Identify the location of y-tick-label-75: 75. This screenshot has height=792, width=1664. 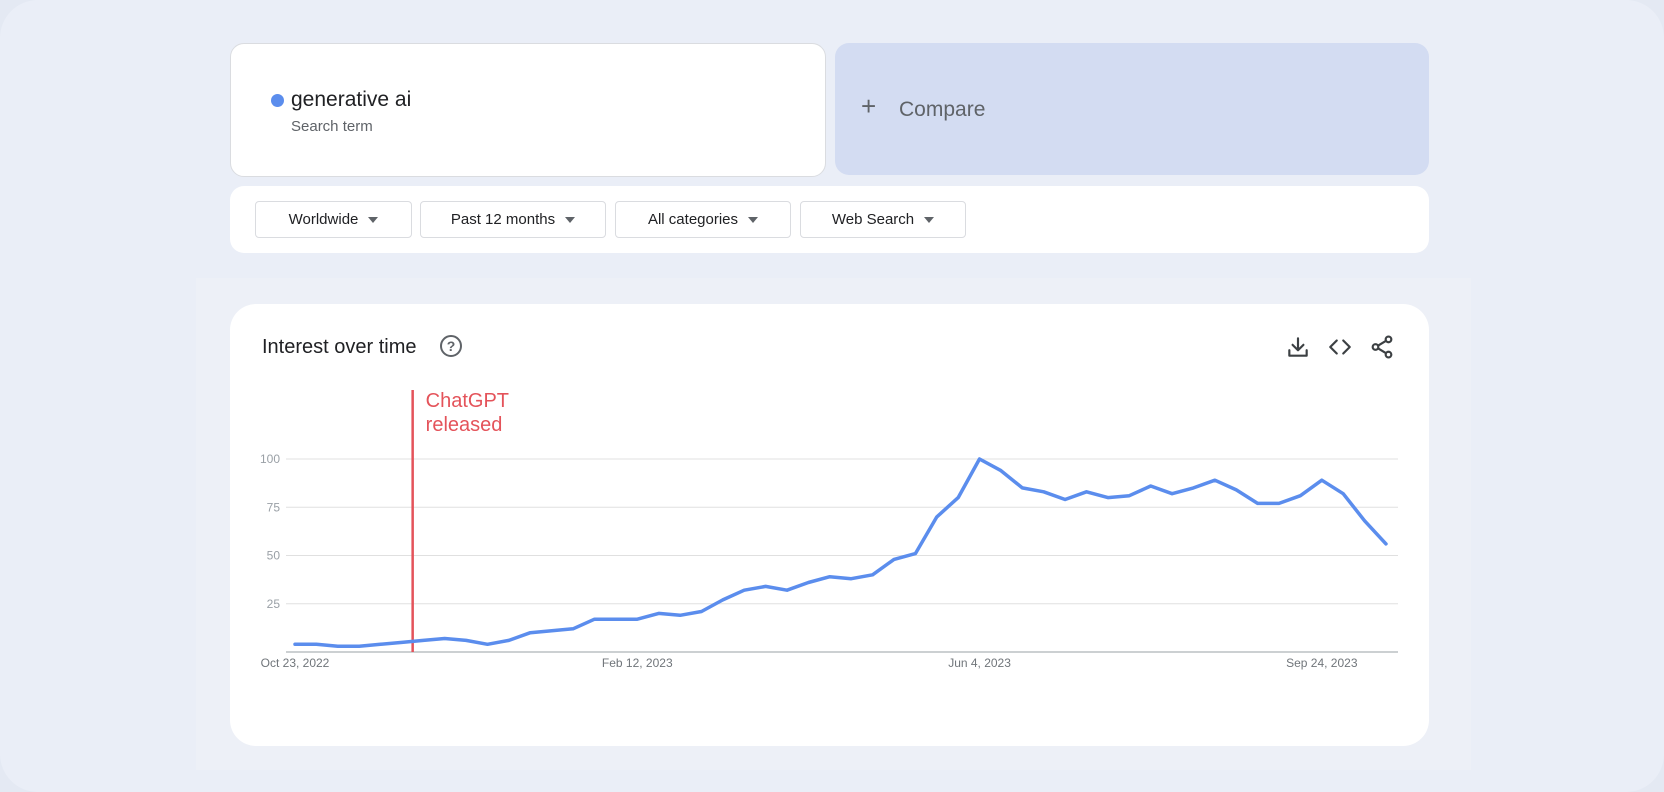
(274, 507).